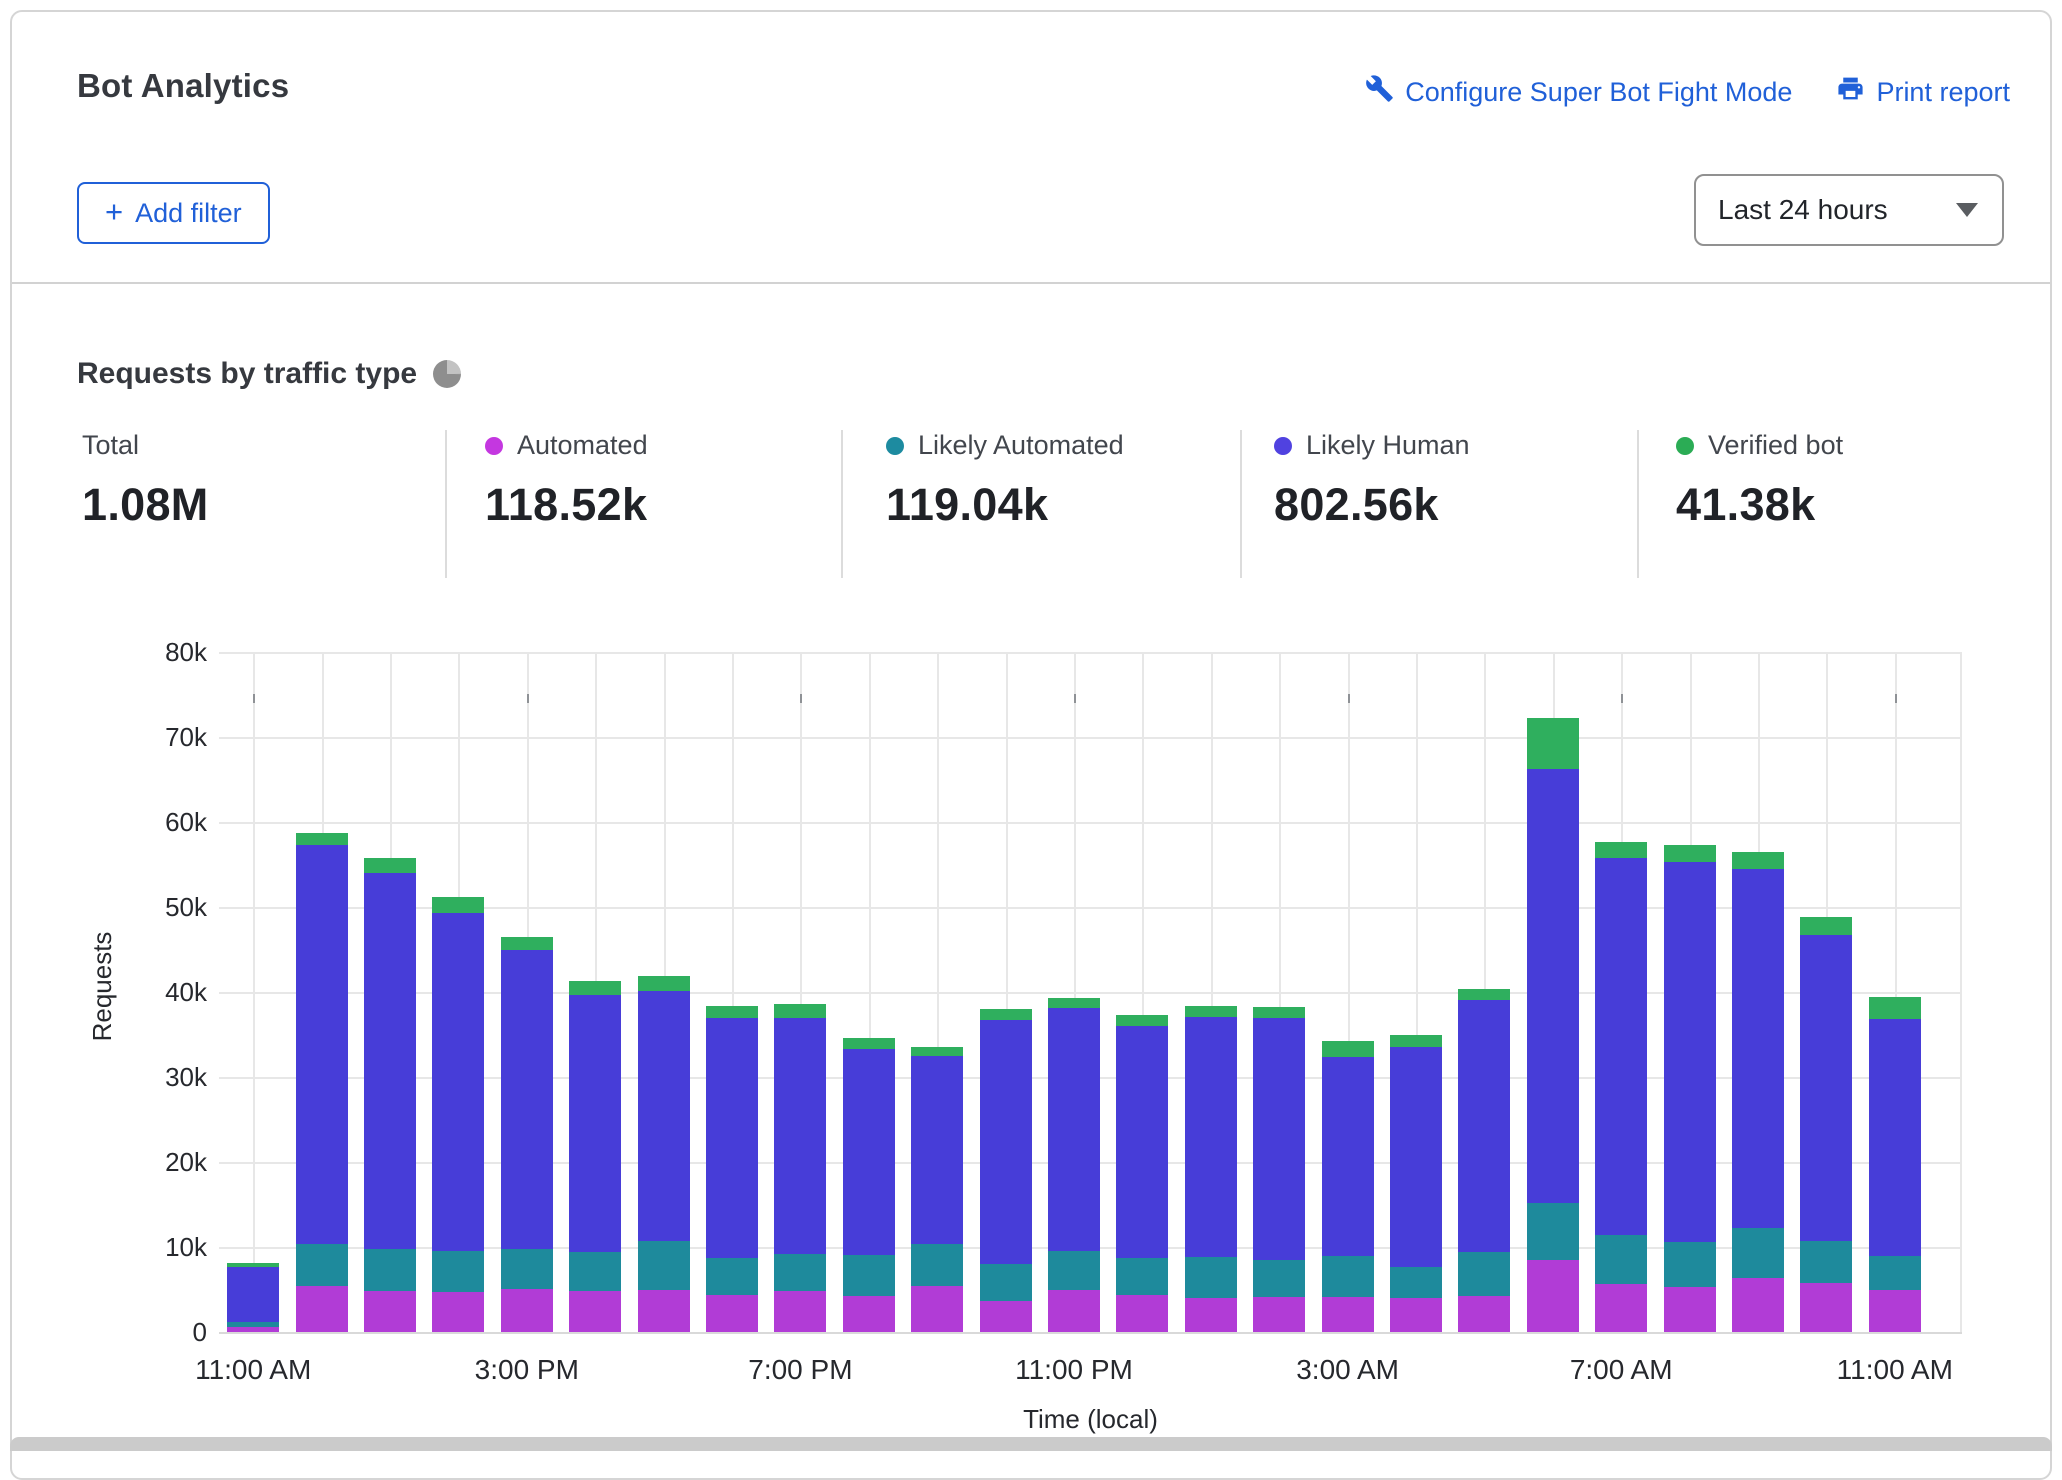 The height and width of the screenshot is (1480, 2062). What do you see at coordinates (173, 213) in the screenshot?
I see `add-filter-button: + Add filter` at bounding box center [173, 213].